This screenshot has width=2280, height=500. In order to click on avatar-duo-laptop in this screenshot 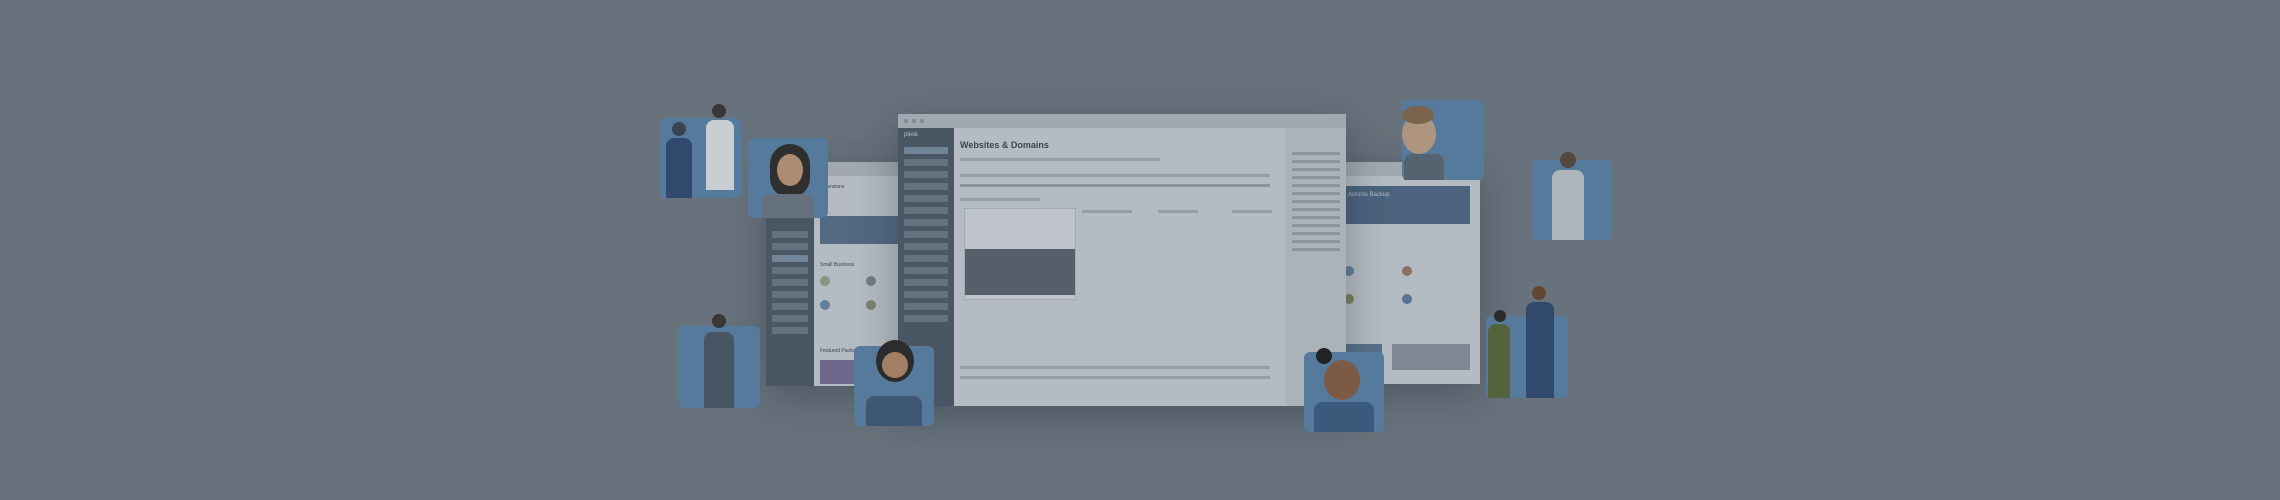, I will do `click(1527, 342)`.